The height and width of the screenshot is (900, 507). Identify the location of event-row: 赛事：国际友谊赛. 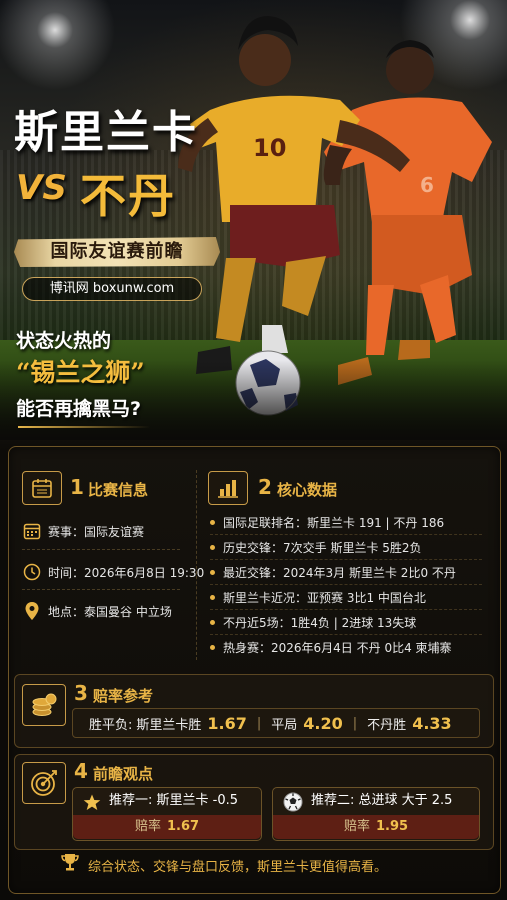
(83, 531).